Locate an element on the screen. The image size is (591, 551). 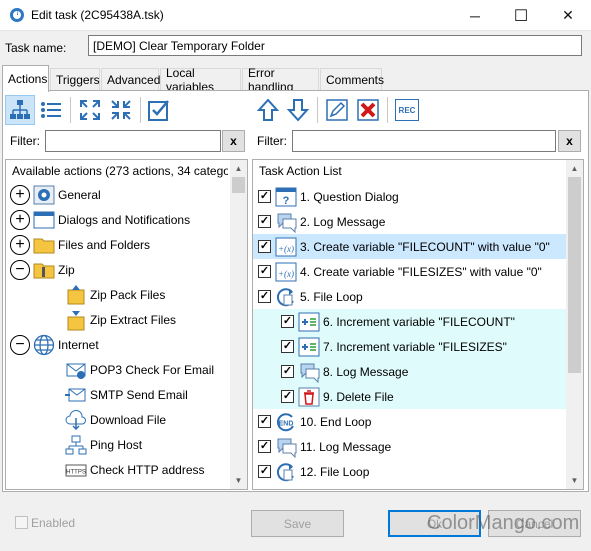
close-button: ✕ is located at coordinates (568, 15).